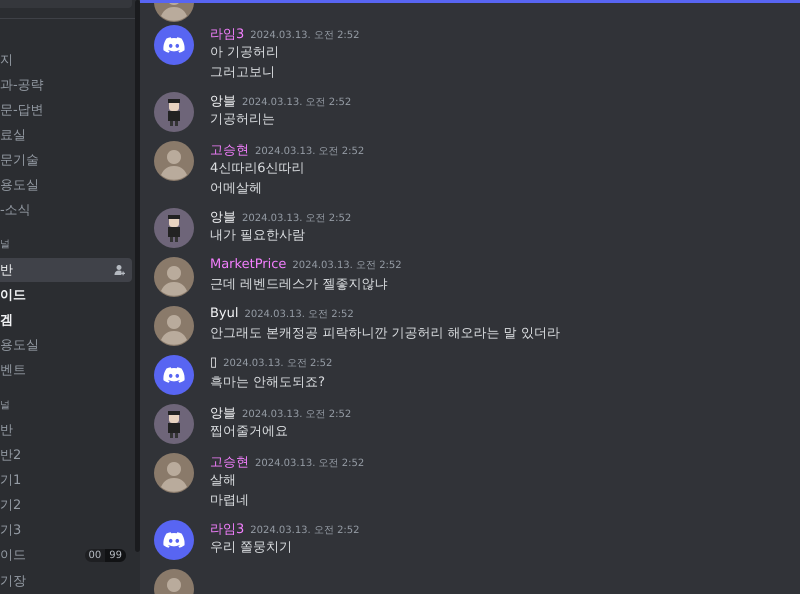 This screenshot has height=594, width=800. I want to click on message-text: 4신따리6신따리, so click(258, 169).